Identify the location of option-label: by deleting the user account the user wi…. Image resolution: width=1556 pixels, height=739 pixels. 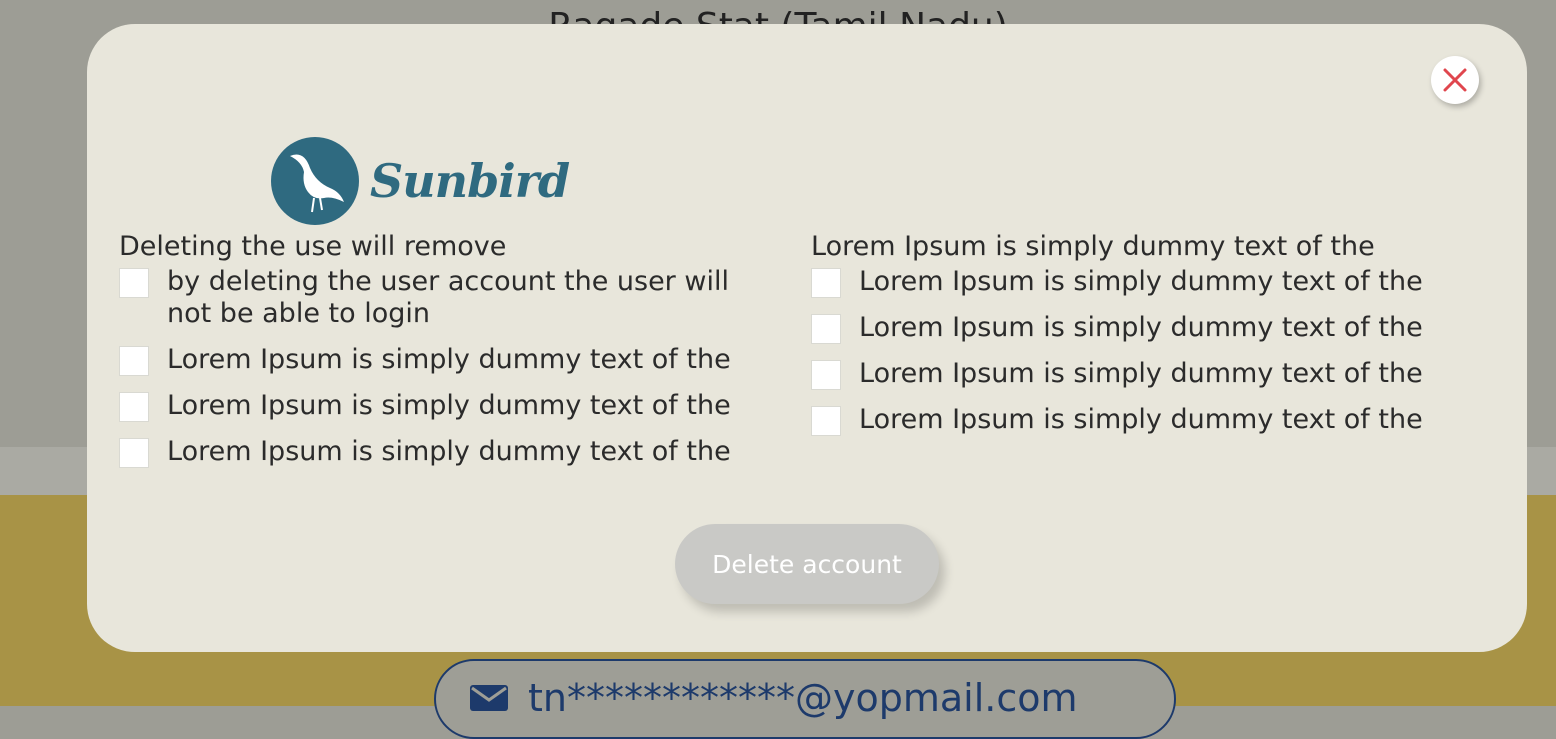
(448, 297).